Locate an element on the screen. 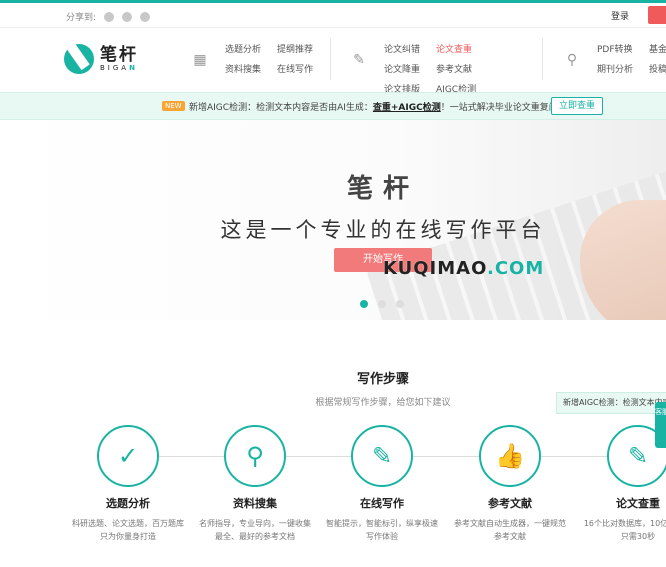 Image resolution: width=666 pixels, height=567 pixels. steps-title: 写作步骤 is located at coordinates (382, 379).